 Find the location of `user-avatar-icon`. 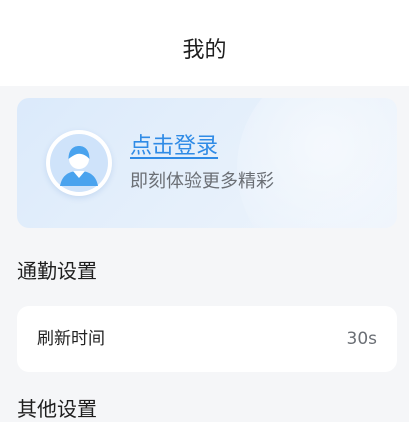

user-avatar-icon is located at coordinates (79, 163).